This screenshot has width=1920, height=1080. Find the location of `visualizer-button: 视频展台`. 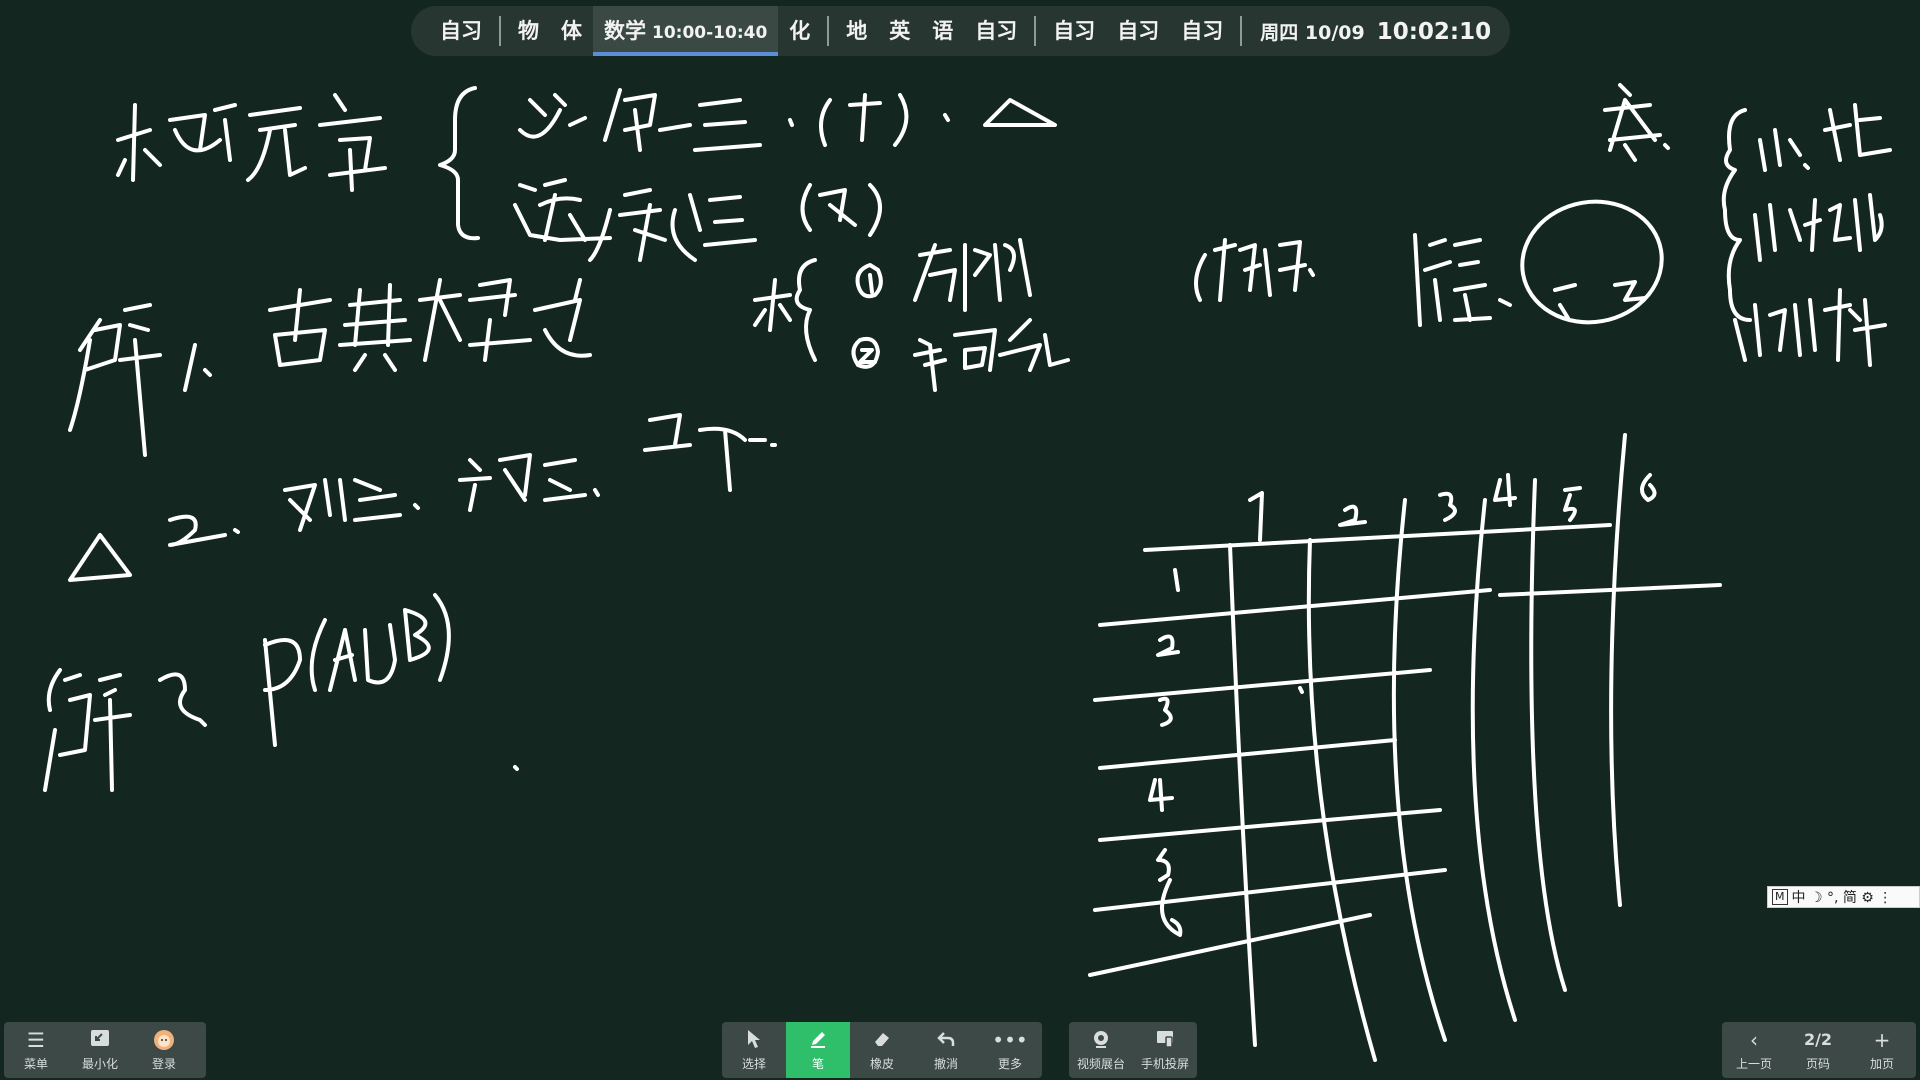

visualizer-button: 视频展台 is located at coordinates (1101, 1050).